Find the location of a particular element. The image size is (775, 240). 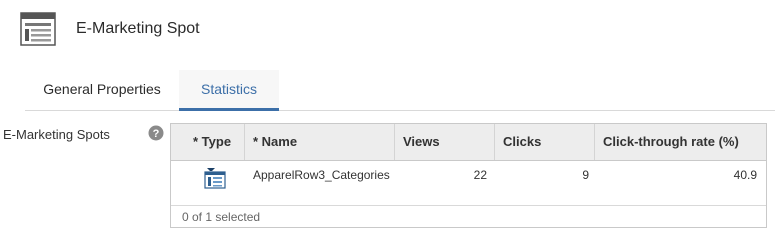

table-row: ApparelRow3_Categories 22 9 40.9 is located at coordinates (468, 183).